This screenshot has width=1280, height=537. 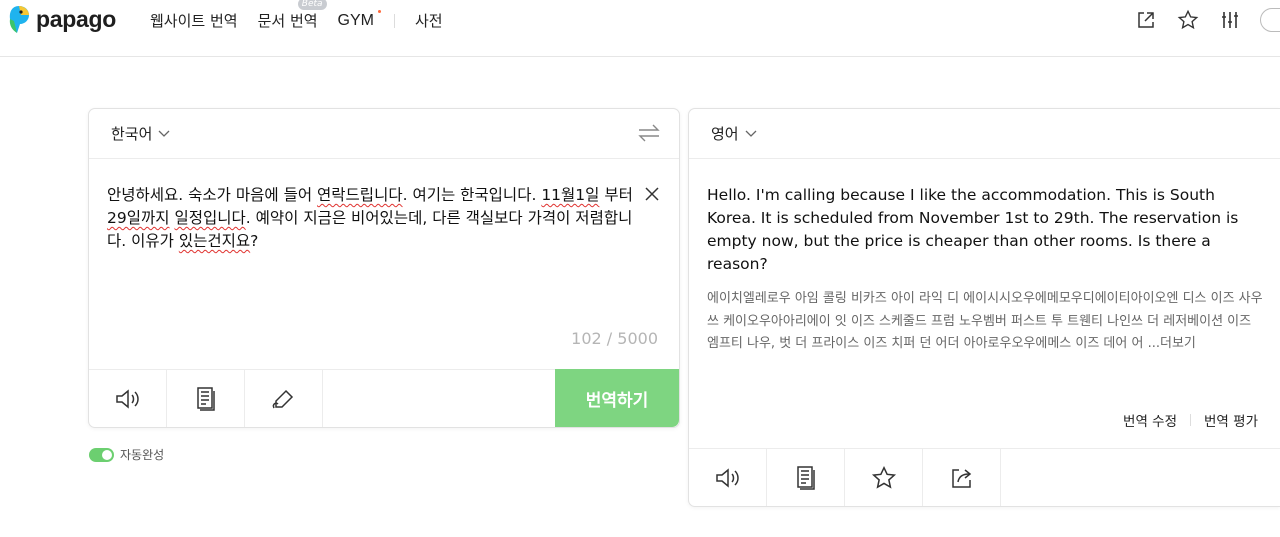 I want to click on edit-translation-link: 번역 수정, so click(x=1150, y=420).